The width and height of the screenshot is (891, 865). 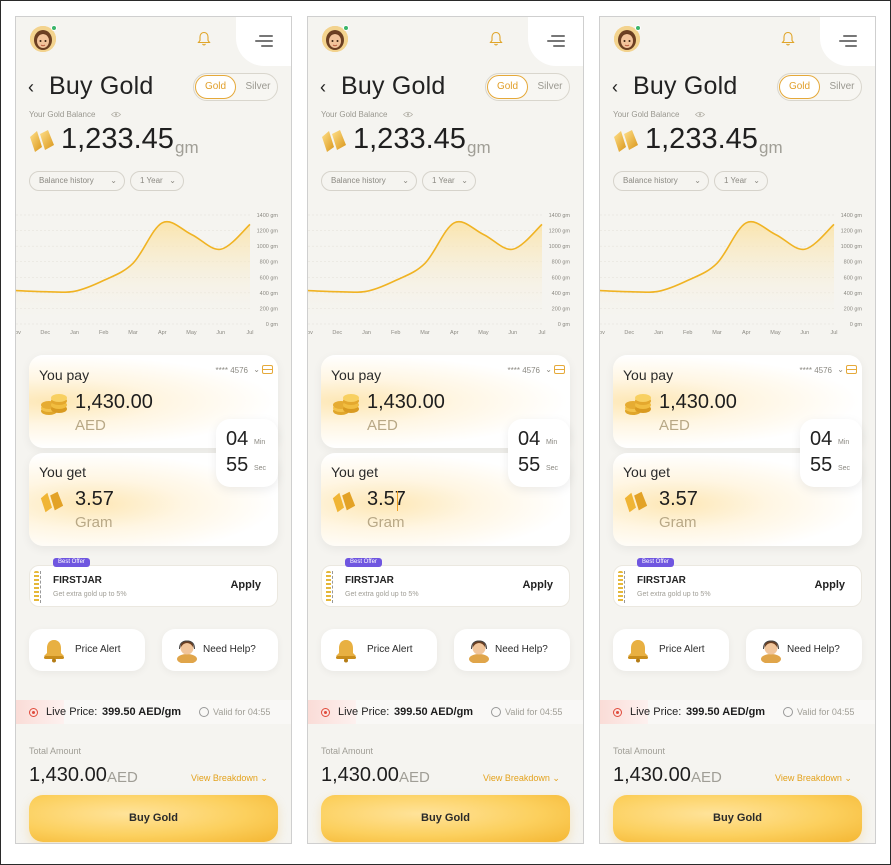 What do you see at coordinates (369, 580) in the screenshot?
I see `coupon-code: FIRSTJAR` at bounding box center [369, 580].